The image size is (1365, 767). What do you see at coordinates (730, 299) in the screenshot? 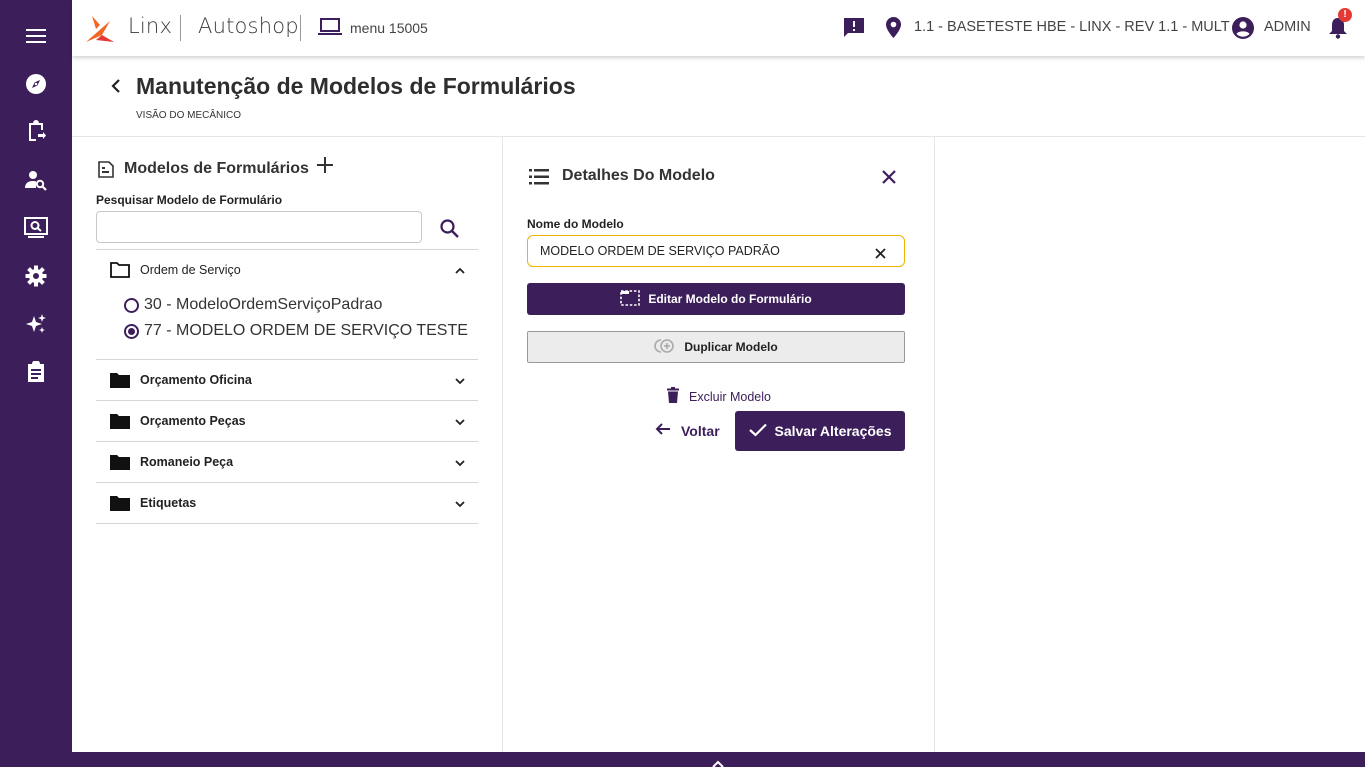
I see `edit-form-model-label: Editar Modelo do Formulário` at bounding box center [730, 299].